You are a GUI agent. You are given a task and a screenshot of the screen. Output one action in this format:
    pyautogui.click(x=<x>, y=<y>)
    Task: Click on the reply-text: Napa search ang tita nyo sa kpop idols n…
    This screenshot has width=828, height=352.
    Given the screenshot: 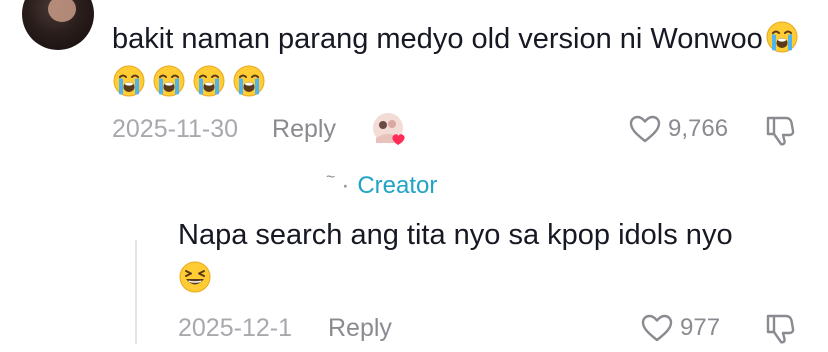 What is the action you would take?
    pyautogui.click(x=455, y=235)
    